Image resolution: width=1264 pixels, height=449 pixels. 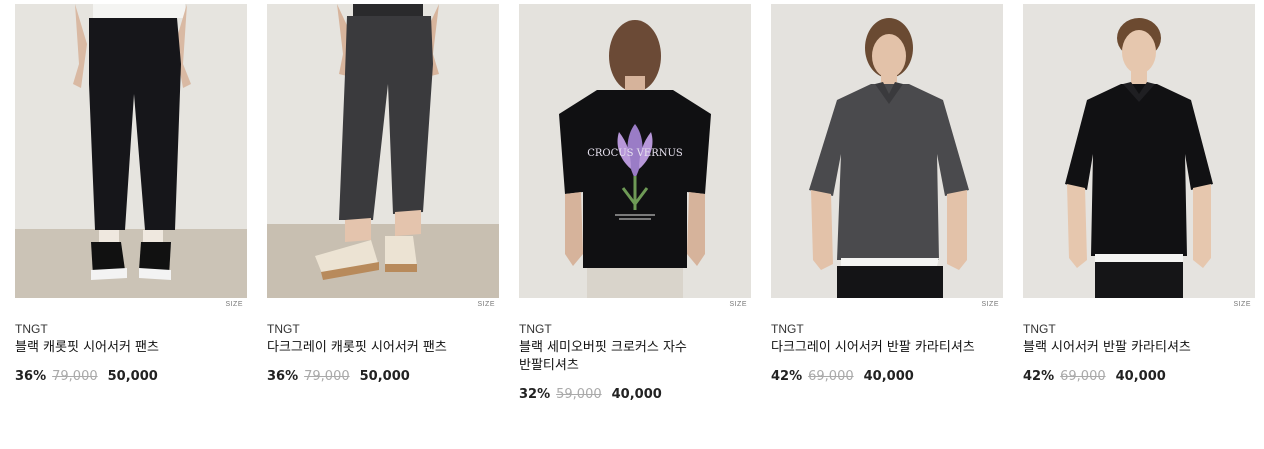 I want to click on price-row: 32% 59,000 40,000, so click(x=635, y=395).